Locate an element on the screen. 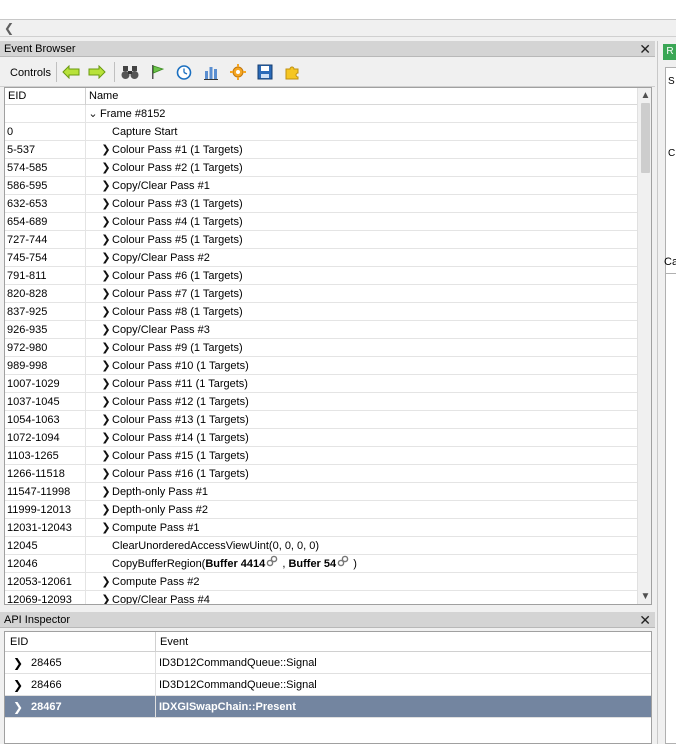 The height and width of the screenshot is (744, 676). table-row: 972-980 ❯ Colour Pass #9 (1 Targets) is located at coordinates (321, 348).